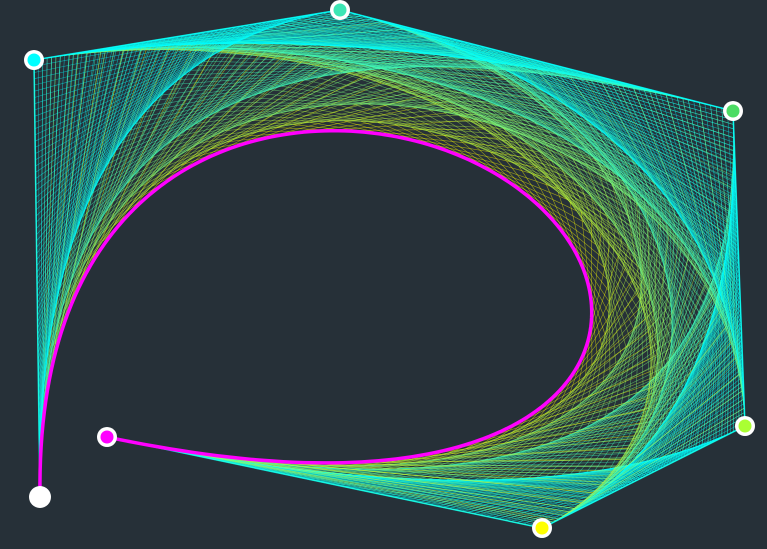 The height and width of the screenshot is (549, 767). What do you see at coordinates (745, 426) in the screenshot?
I see `control-point-dot-p4` at bounding box center [745, 426].